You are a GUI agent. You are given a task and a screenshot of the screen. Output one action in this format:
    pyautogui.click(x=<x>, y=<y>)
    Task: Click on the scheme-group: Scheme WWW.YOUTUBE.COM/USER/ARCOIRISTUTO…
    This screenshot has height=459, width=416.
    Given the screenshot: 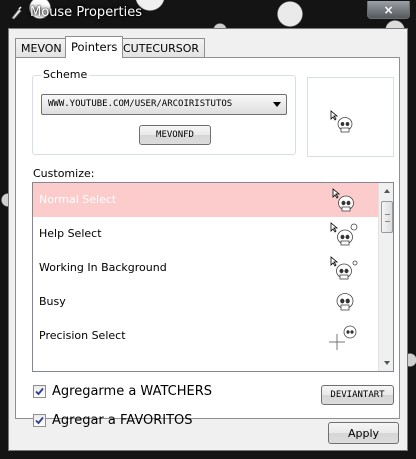 What is the action you would take?
    pyautogui.click(x=164, y=111)
    